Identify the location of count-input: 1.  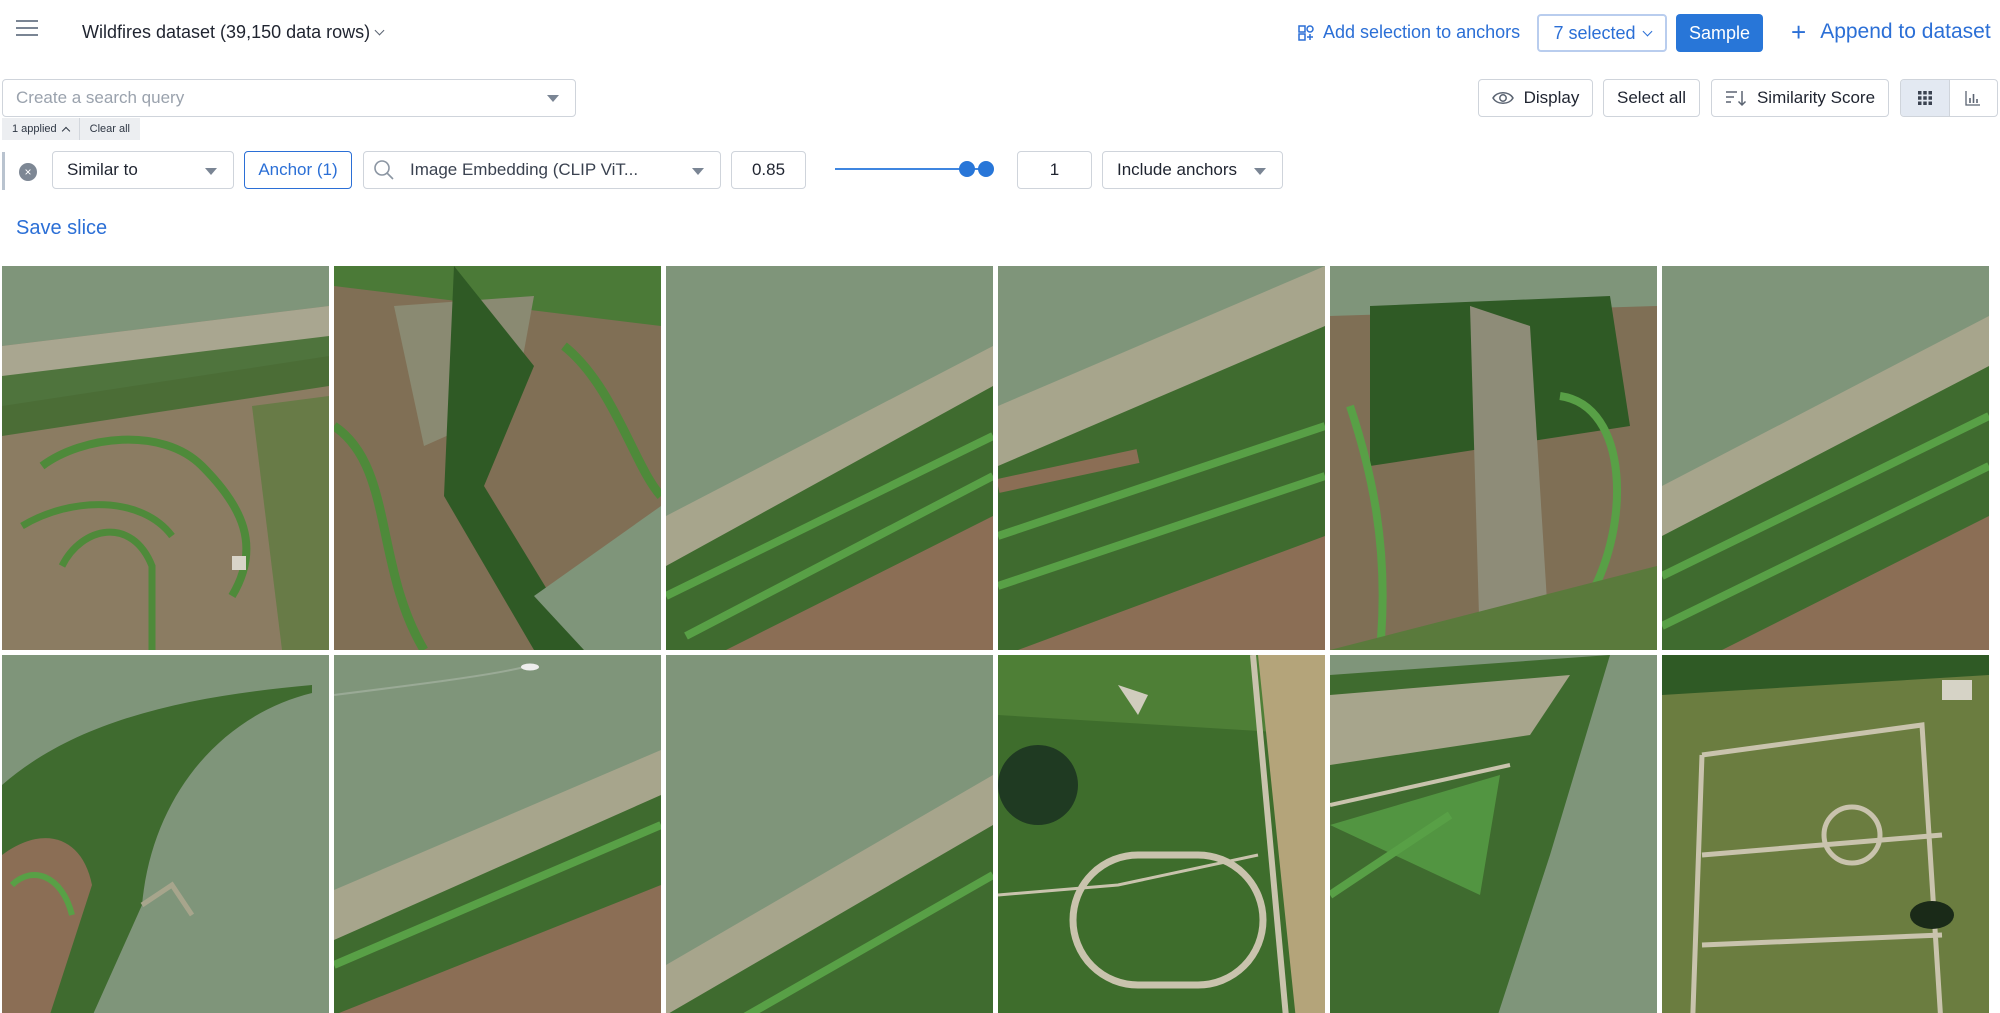
(1054, 170).